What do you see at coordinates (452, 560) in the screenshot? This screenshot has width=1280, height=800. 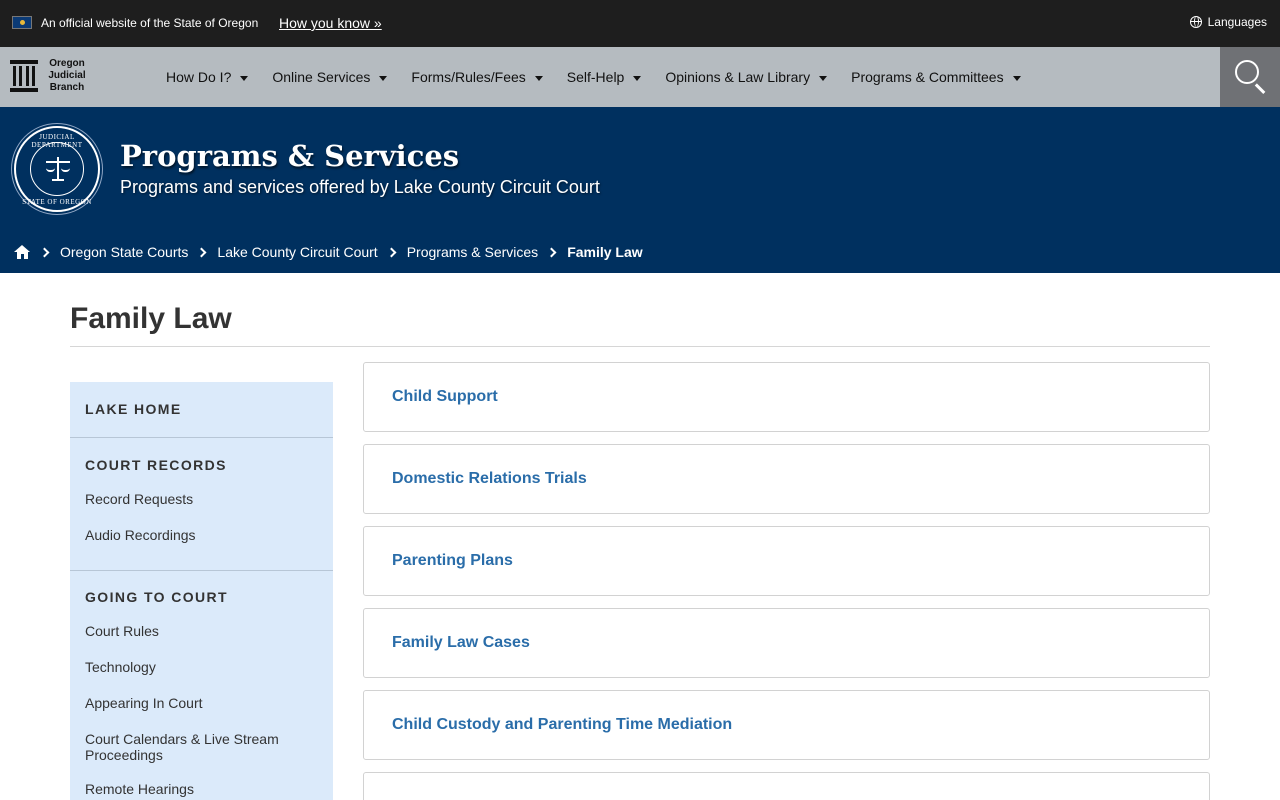 I see `card-title: Parenting Plans` at bounding box center [452, 560].